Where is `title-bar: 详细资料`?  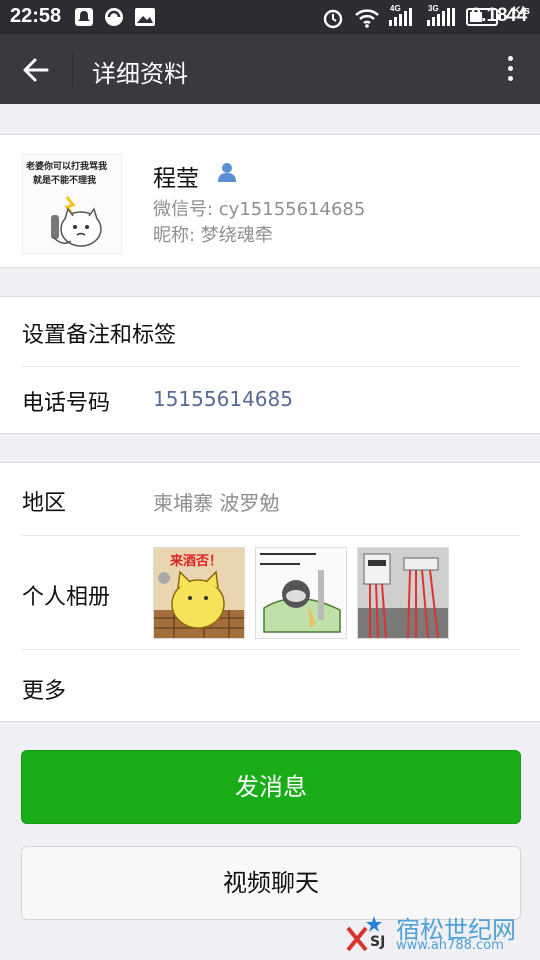 title-bar: 详细资料 is located at coordinates (270, 69).